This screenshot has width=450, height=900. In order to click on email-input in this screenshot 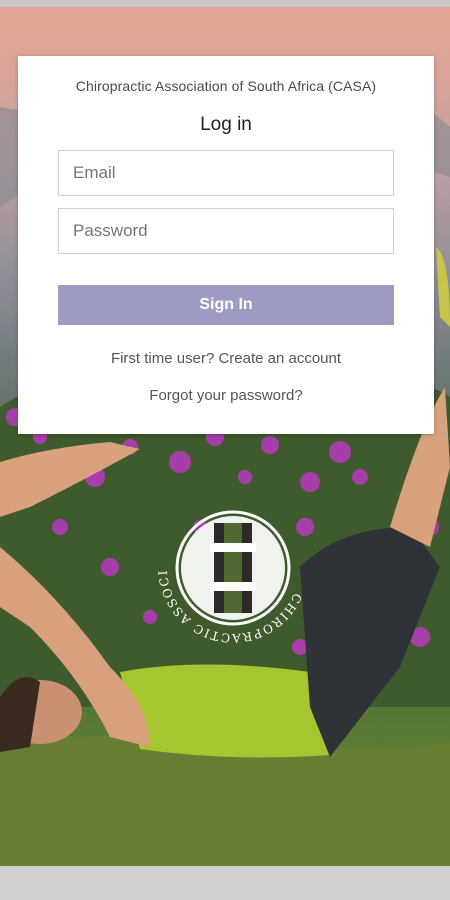, I will do `click(226, 173)`.